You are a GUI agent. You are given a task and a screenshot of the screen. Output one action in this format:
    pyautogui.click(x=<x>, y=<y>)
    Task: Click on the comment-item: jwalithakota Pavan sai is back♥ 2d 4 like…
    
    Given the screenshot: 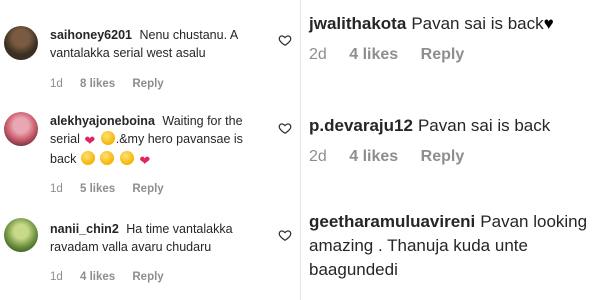 What is the action you would take?
    pyautogui.click(x=451, y=38)
    